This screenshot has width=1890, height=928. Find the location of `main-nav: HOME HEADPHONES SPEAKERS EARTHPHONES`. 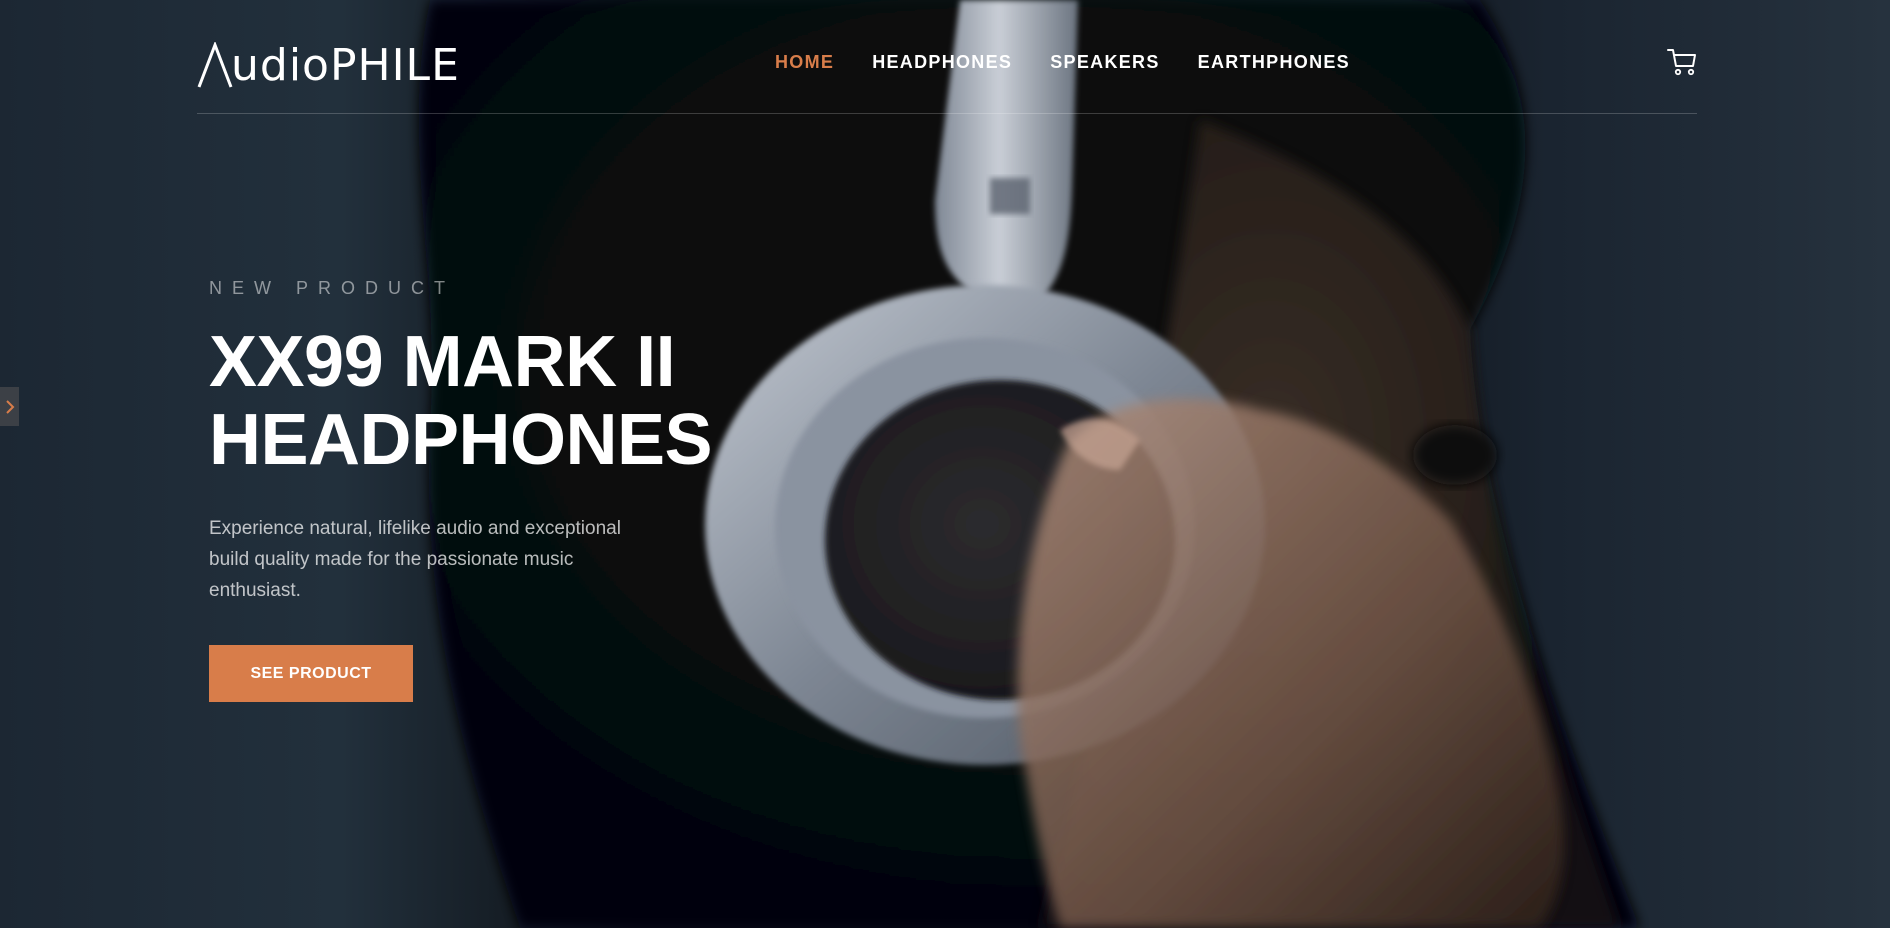

main-nav: HOME HEADPHONES SPEAKERS EARTHPHONES is located at coordinates (1062, 62).